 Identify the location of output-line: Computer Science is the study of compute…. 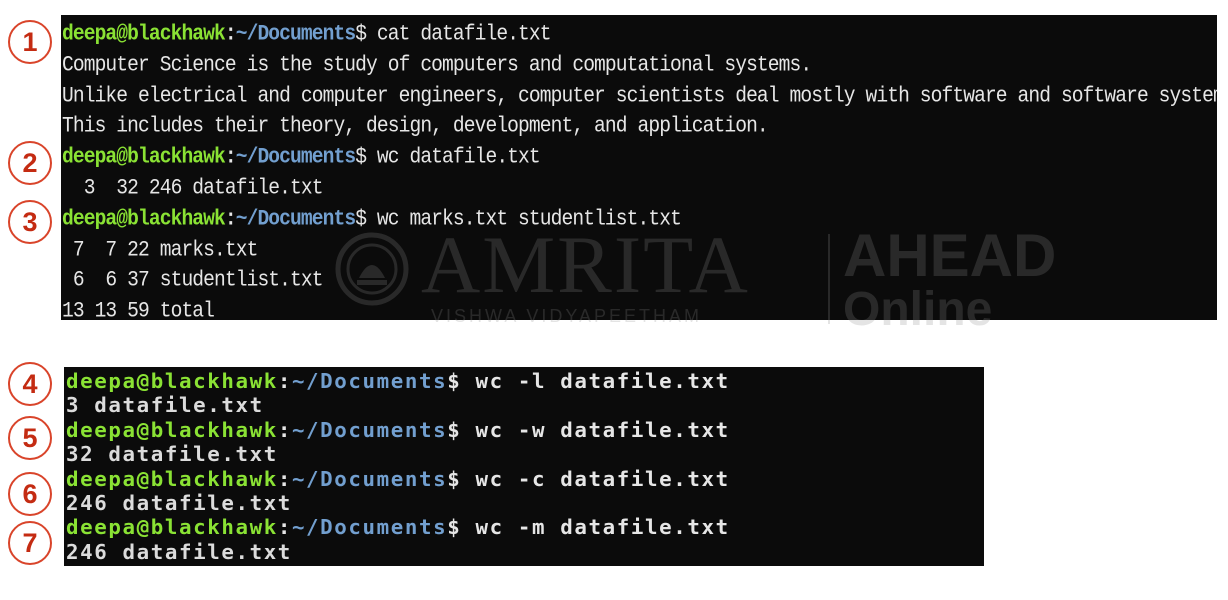
(437, 65).